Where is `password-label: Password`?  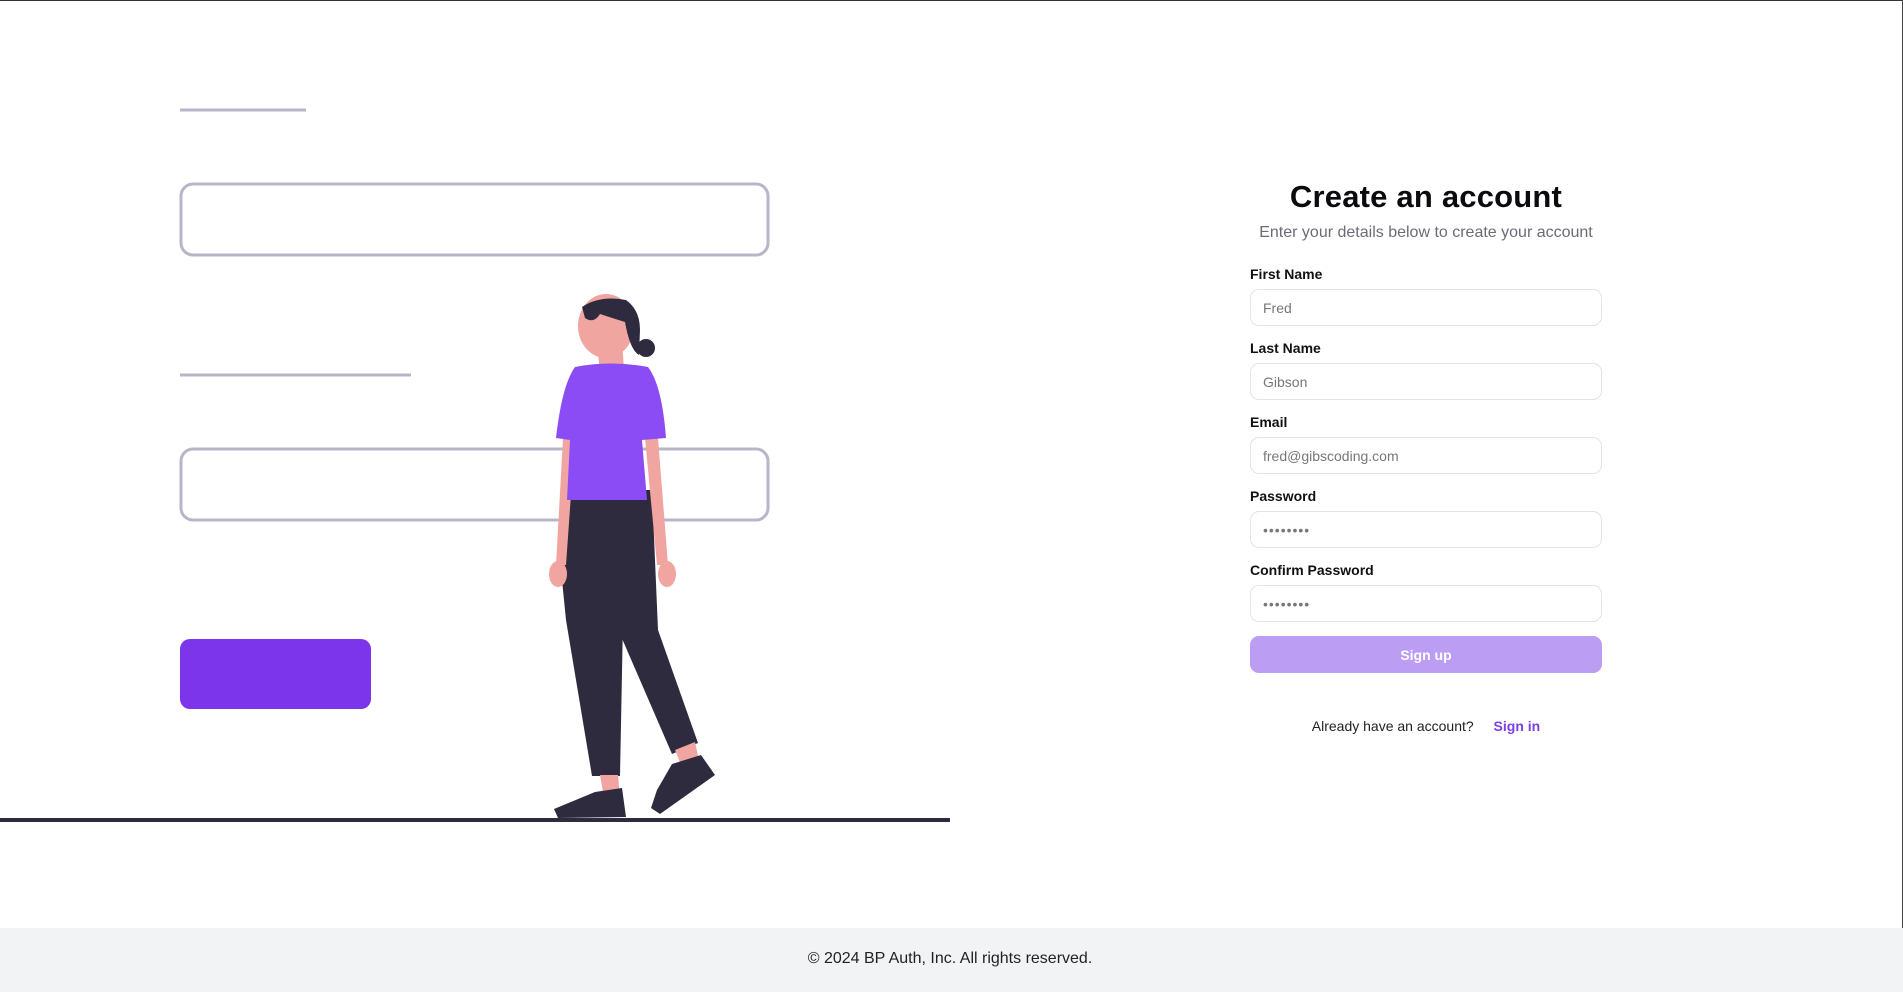 password-label: Password is located at coordinates (1283, 496).